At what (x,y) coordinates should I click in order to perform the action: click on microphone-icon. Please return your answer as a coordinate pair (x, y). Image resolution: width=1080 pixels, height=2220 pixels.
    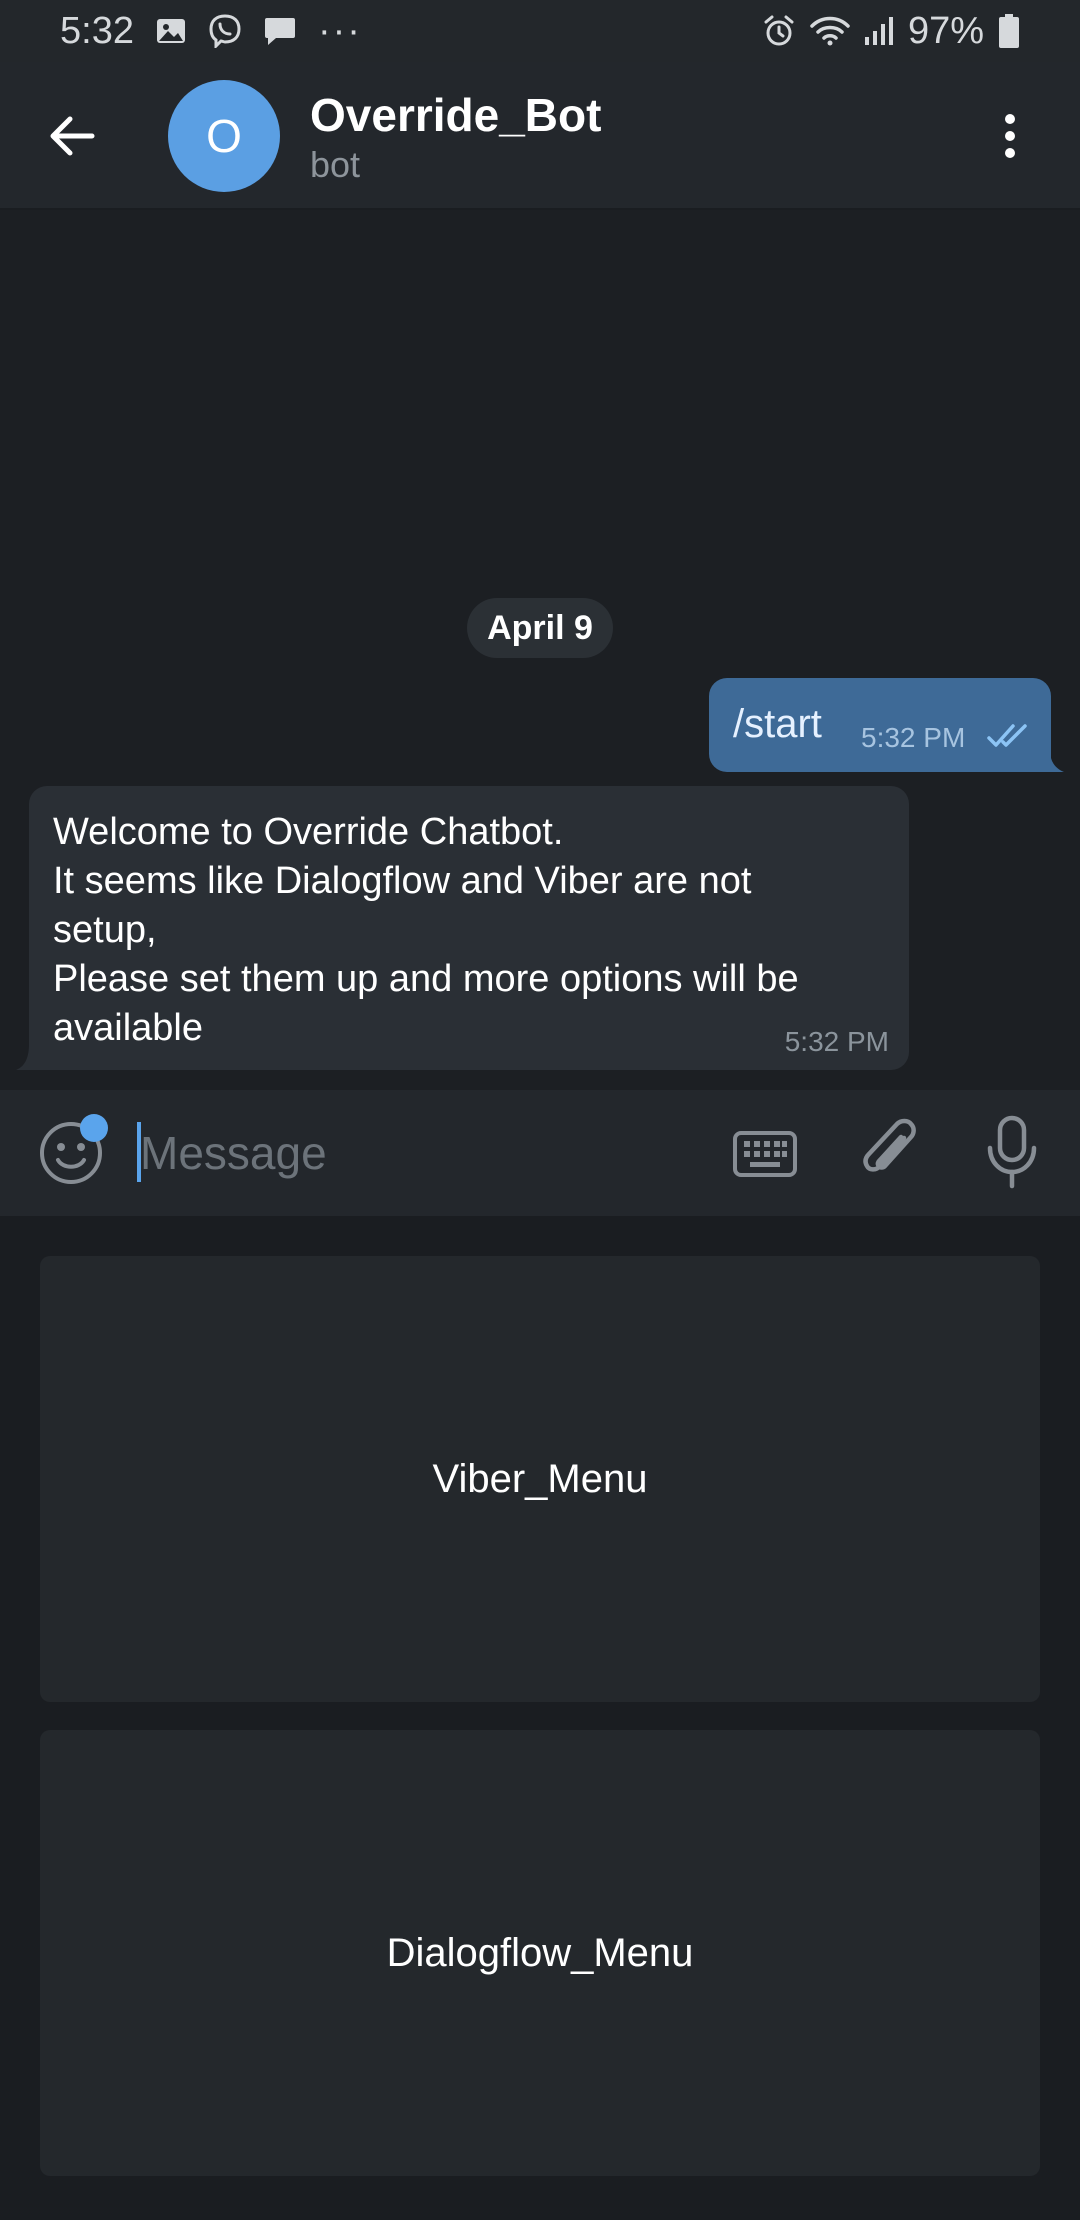
    Looking at the image, I should click on (1012, 1152).